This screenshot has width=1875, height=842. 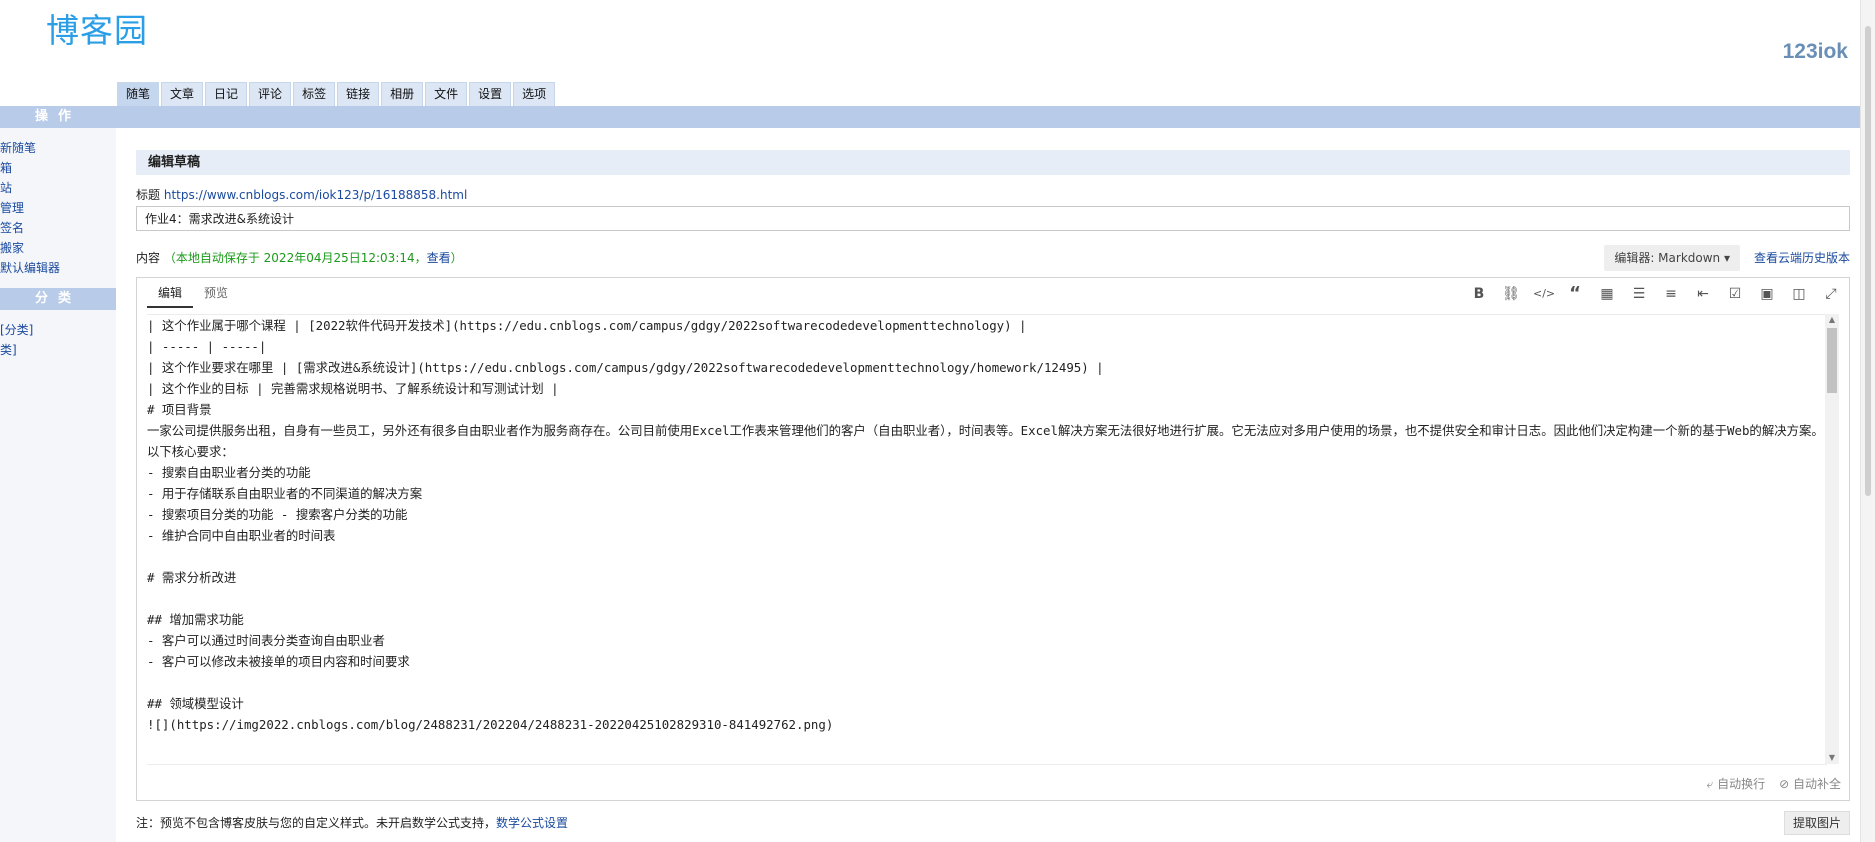 I want to click on tab-edit: 编辑, so click(x=170, y=293).